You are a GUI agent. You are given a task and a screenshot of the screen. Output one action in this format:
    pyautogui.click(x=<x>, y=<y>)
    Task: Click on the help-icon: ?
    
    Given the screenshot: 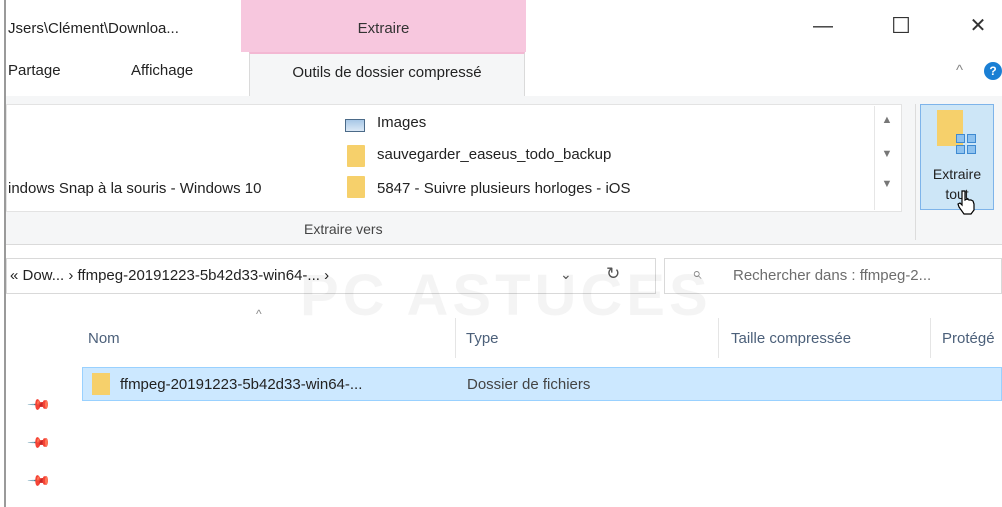 What is the action you would take?
    pyautogui.click(x=993, y=71)
    